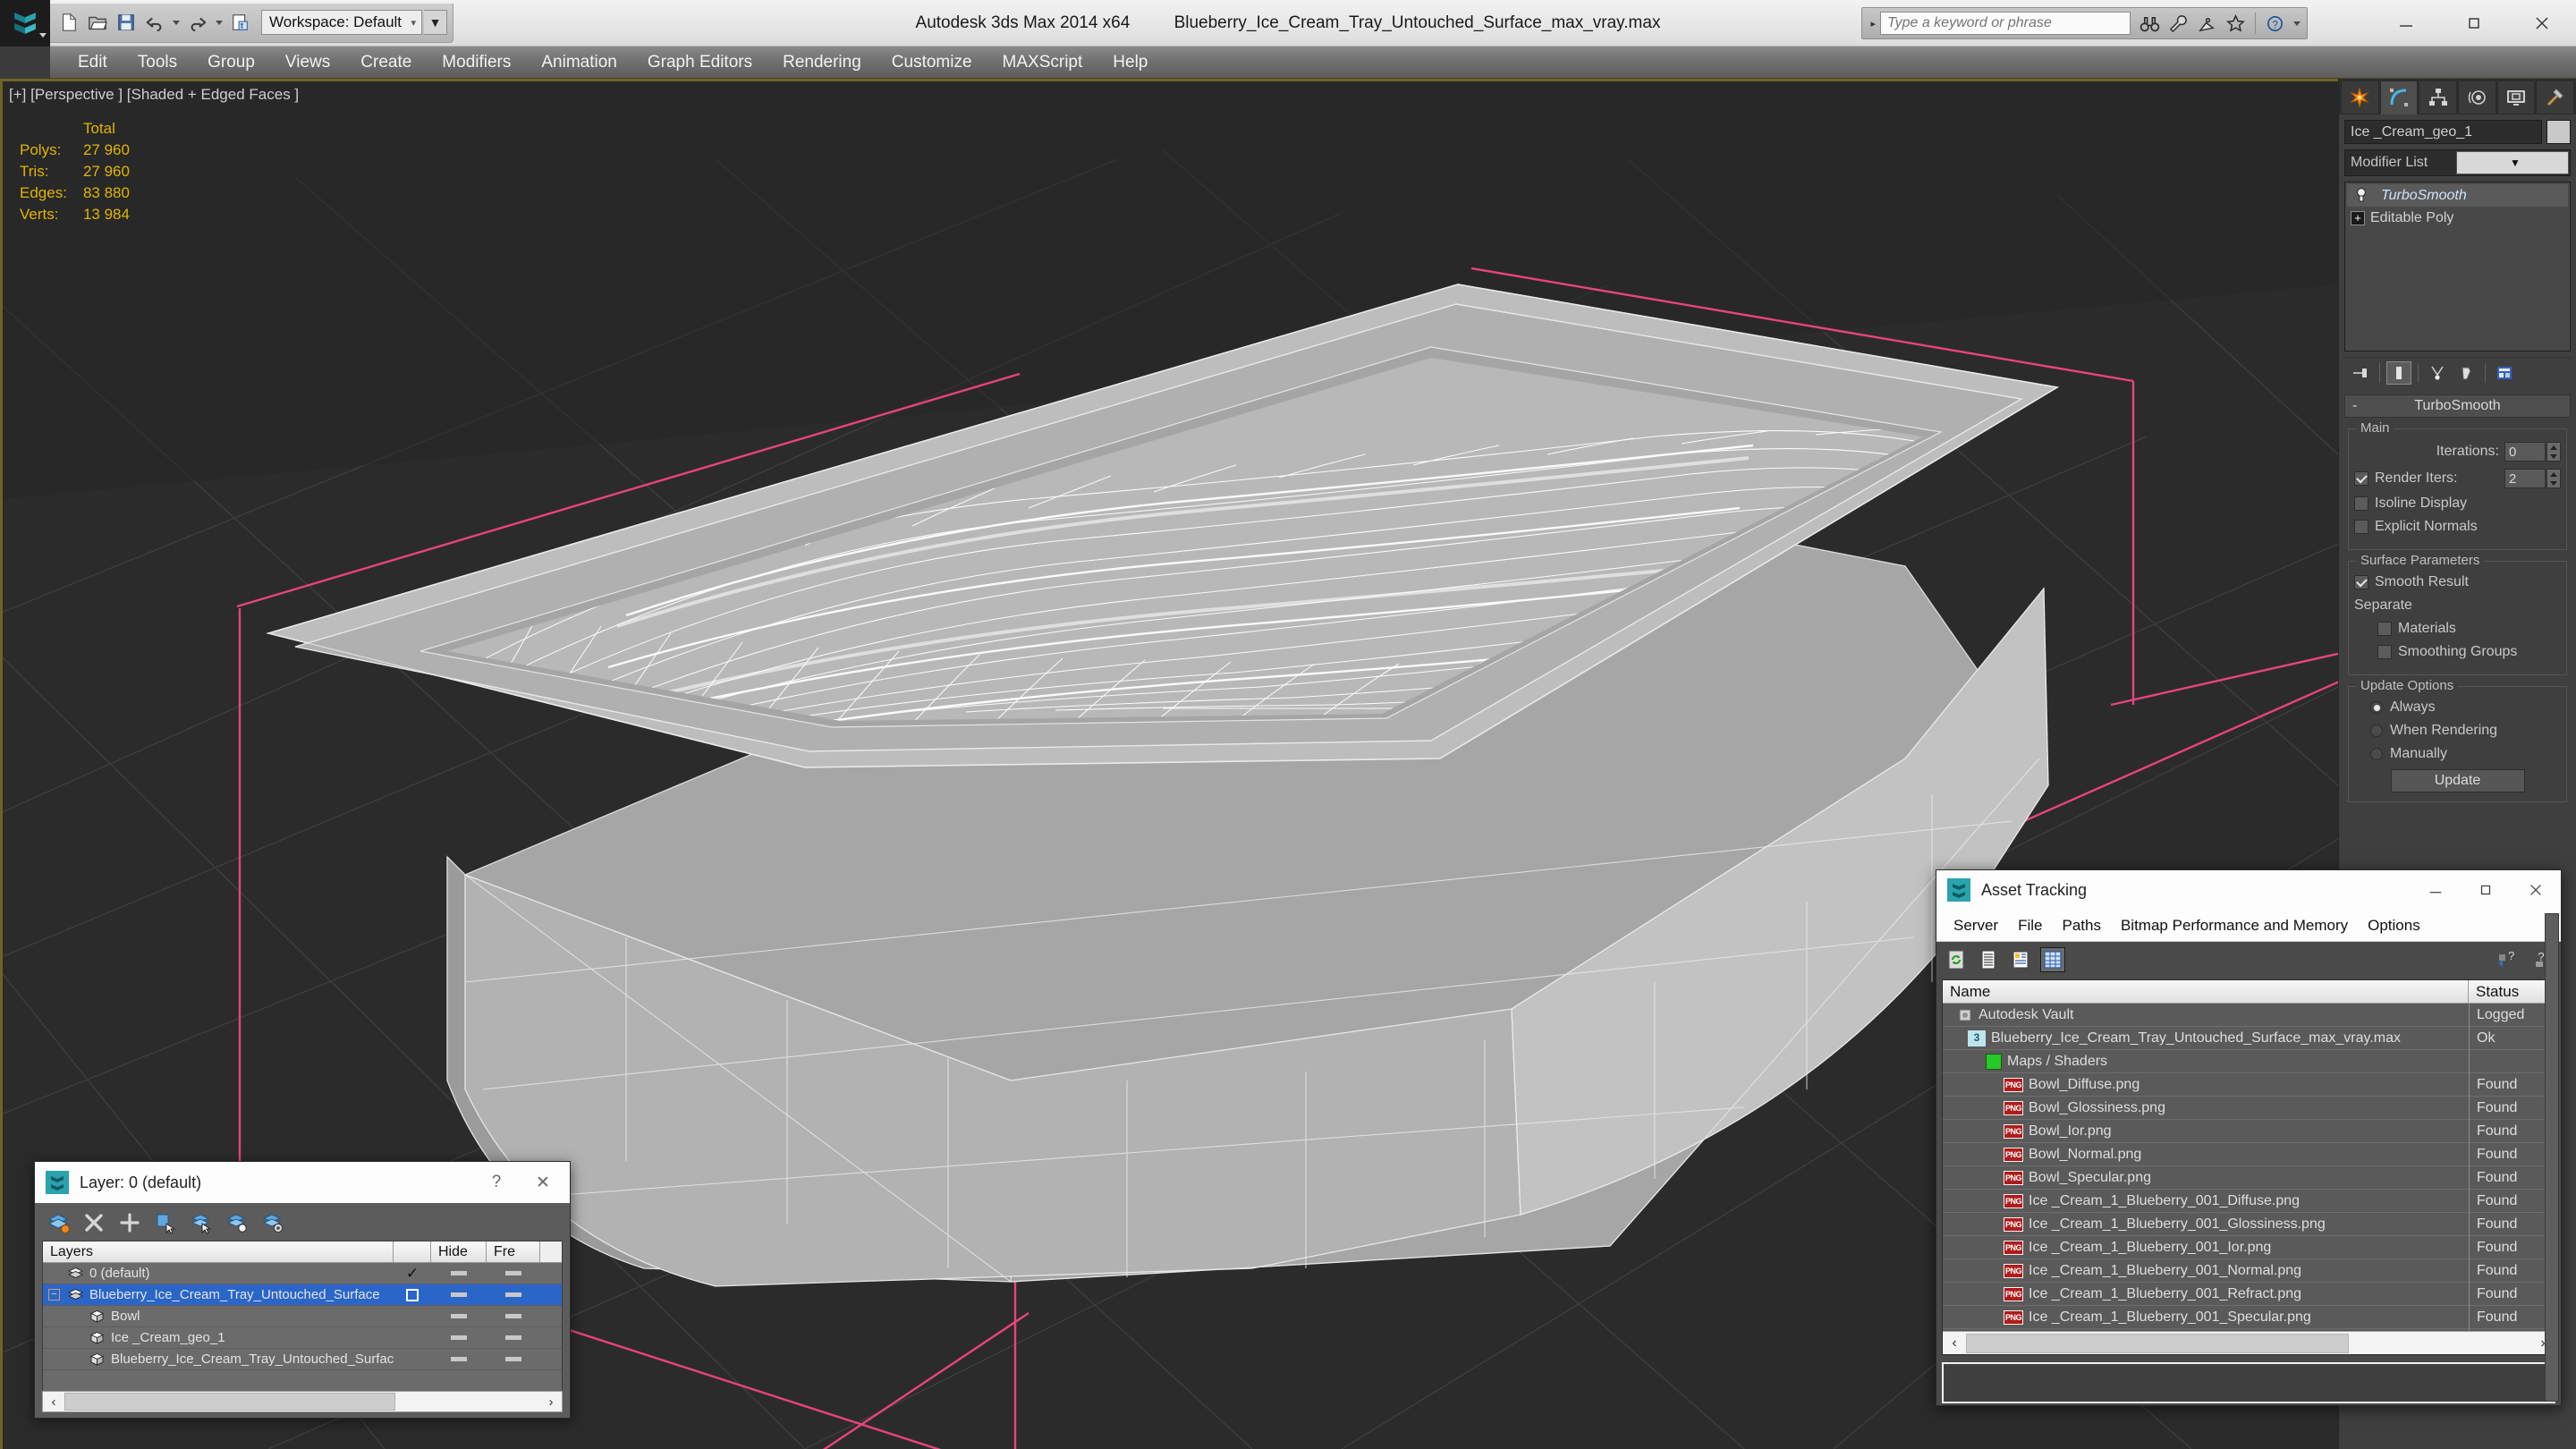  Describe the element at coordinates (412, 1274) in the screenshot. I see `layer-current-check-icon: ✓` at that location.